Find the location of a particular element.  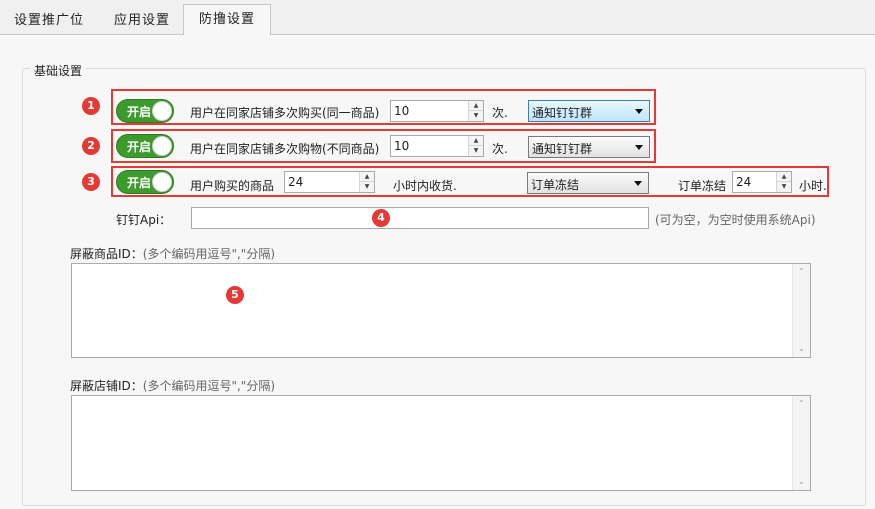

rule-1-description: 用户在同家店铺多次购买(同一商品) is located at coordinates (285, 113).